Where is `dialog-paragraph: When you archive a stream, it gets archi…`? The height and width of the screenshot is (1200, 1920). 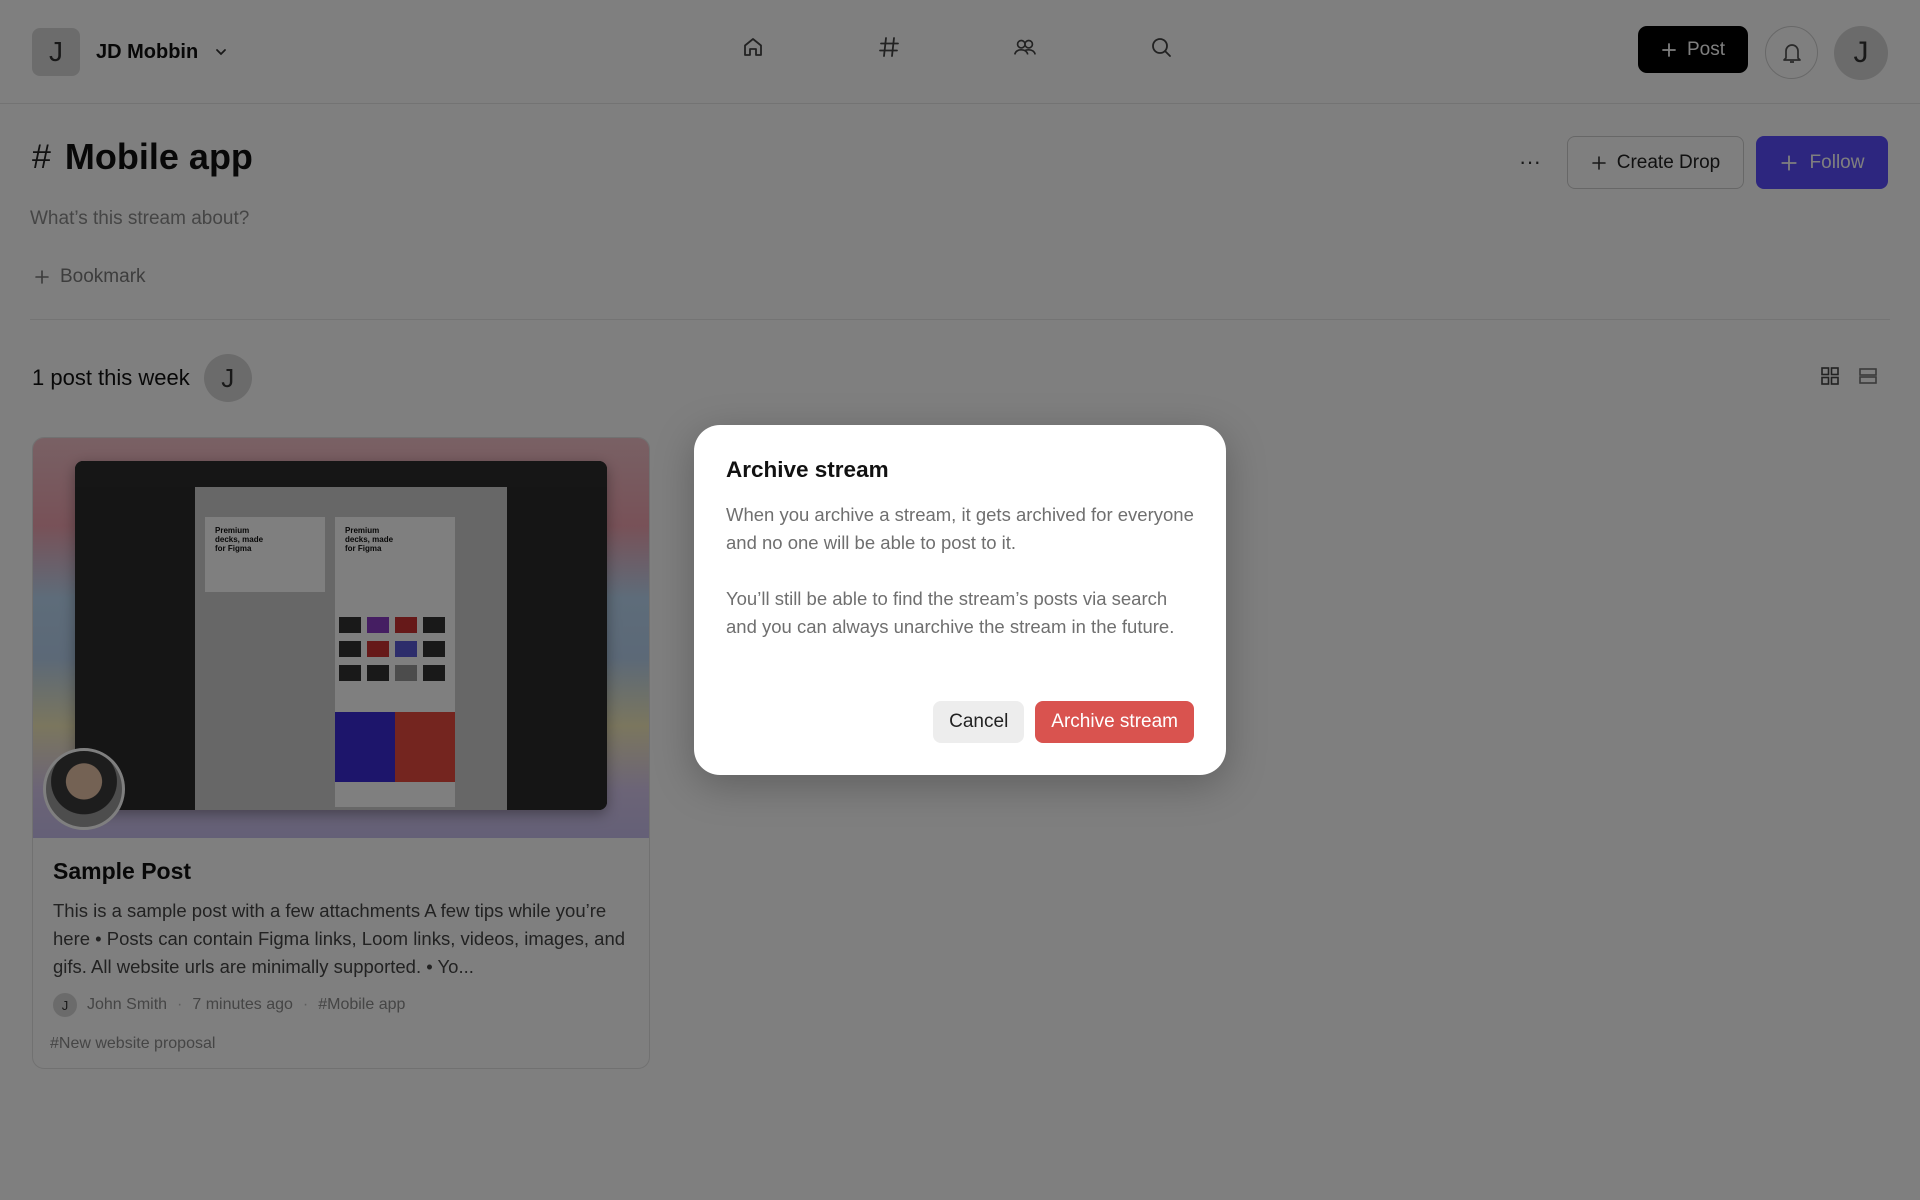 dialog-paragraph: When you archive a stream, it gets archi… is located at coordinates (960, 528).